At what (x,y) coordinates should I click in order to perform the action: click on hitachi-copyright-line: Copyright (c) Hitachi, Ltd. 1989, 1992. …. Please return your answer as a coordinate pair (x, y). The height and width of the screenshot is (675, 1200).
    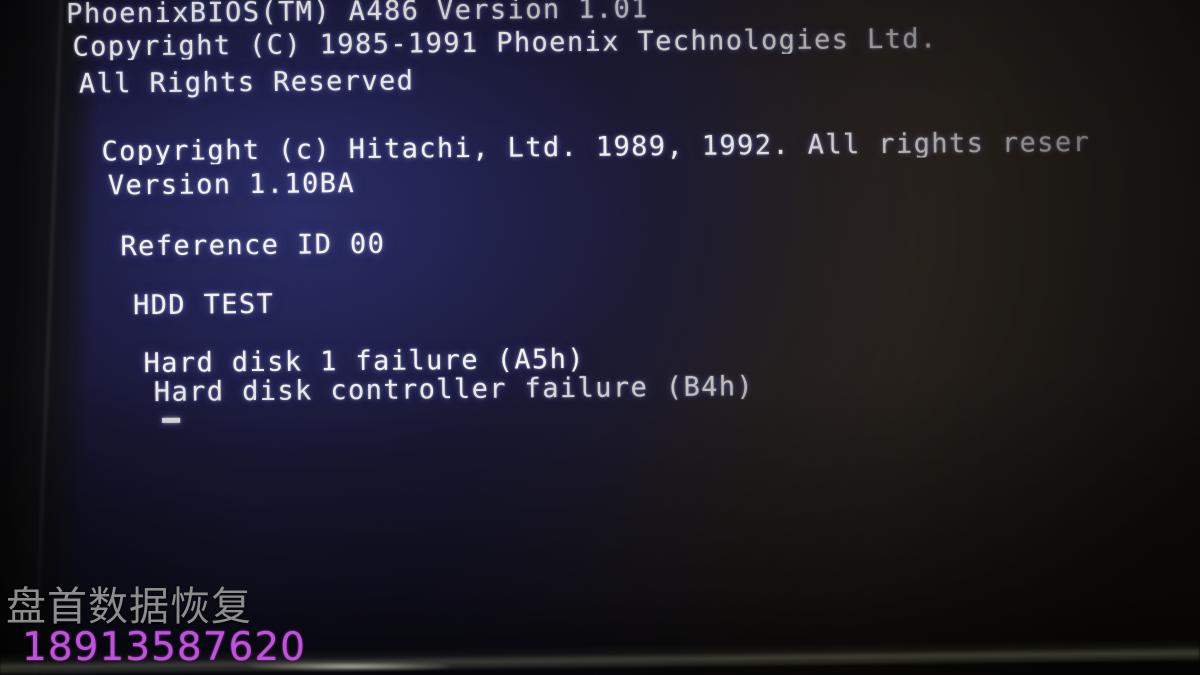
    Looking at the image, I should click on (596, 147).